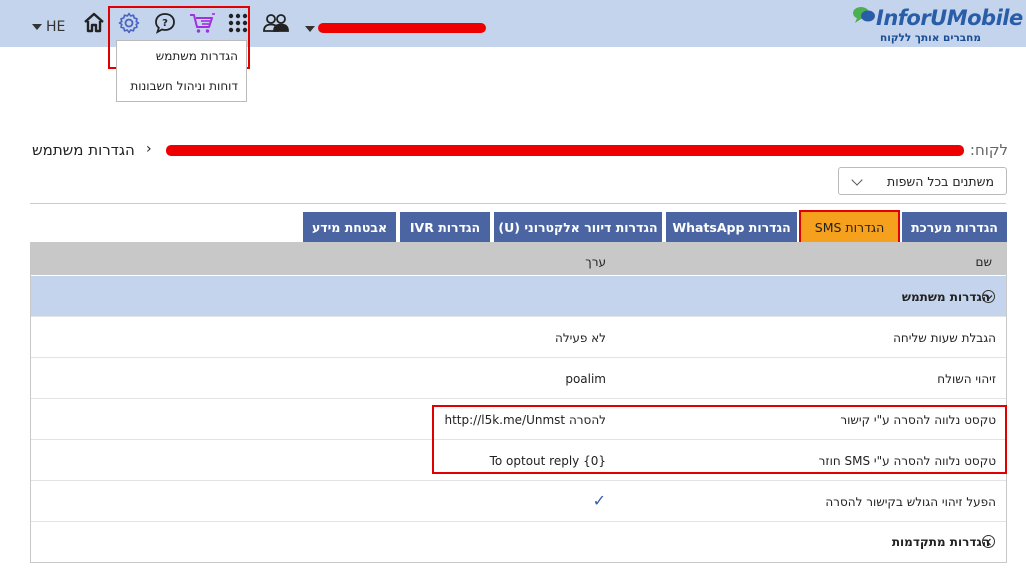 The height and width of the screenshot is (581, 1026). Describe the element at coordinates (518, 203) in the screenshot. I see `divider` at that location.